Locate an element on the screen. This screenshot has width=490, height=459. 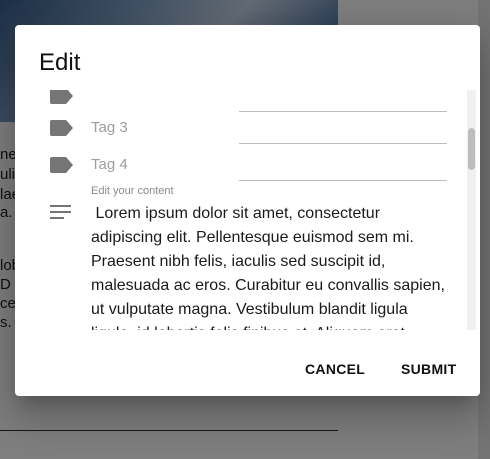
tag-4-field is located at coordinates (343, 163).